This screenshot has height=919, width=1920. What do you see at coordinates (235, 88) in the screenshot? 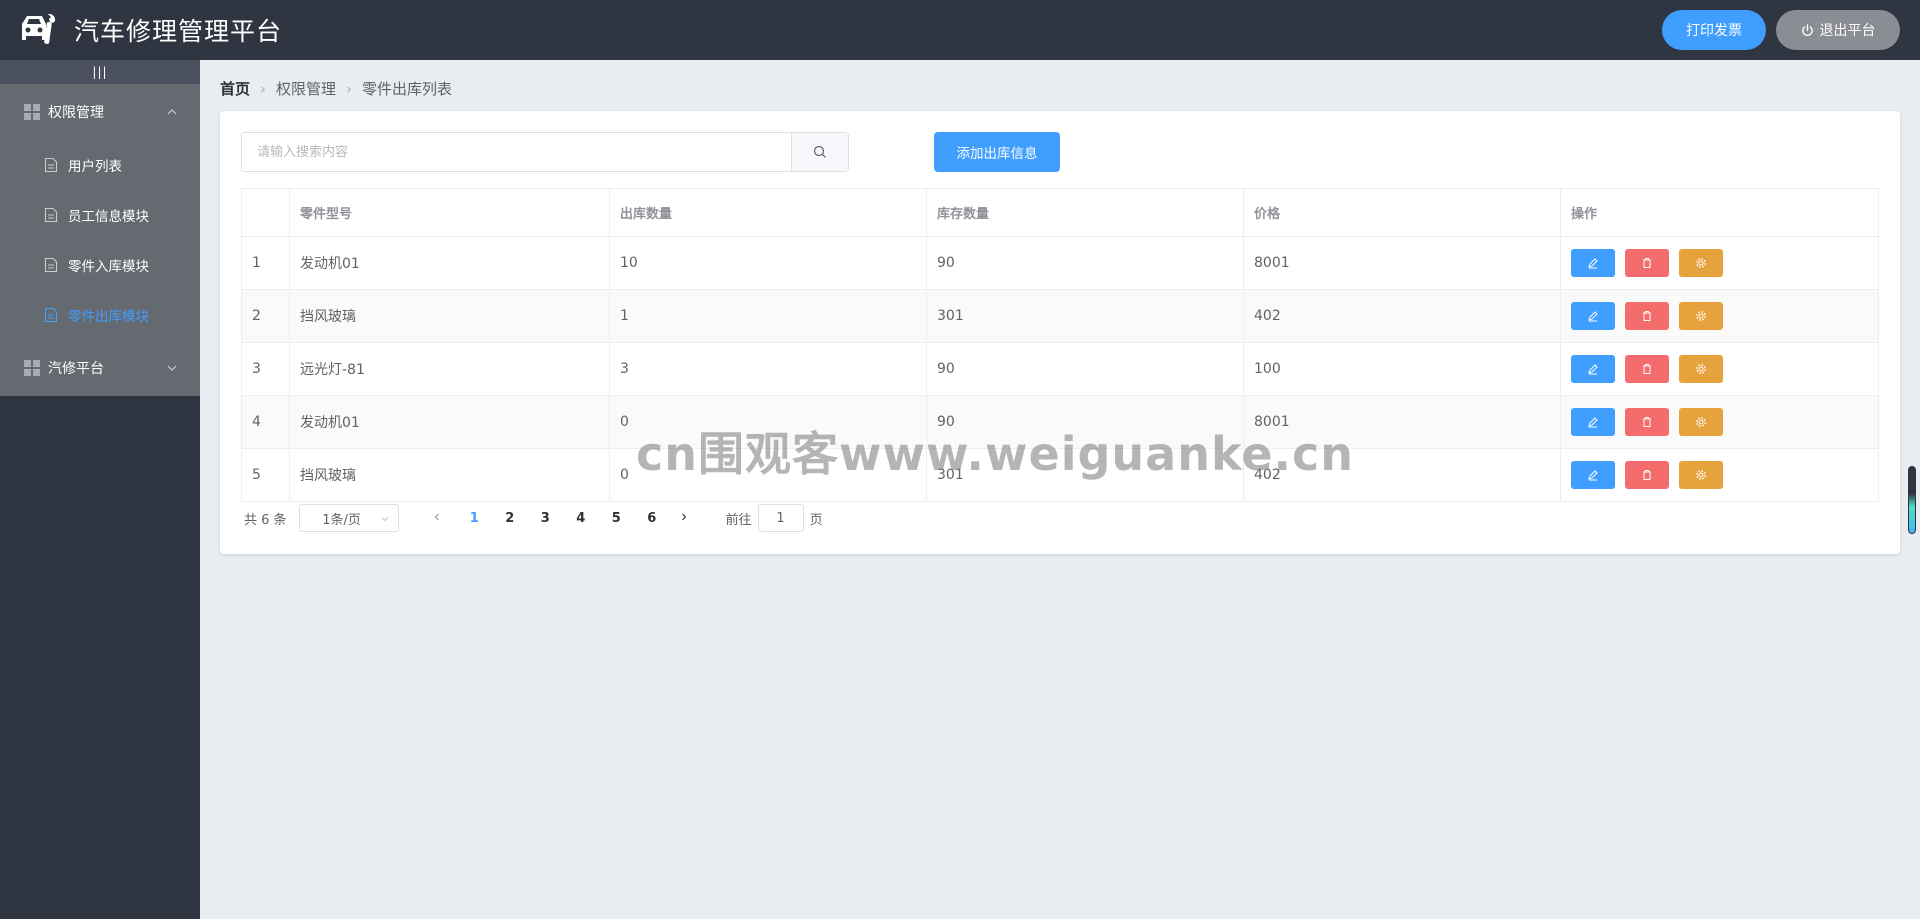
I see `breadcrumb-home: 首页` at bounding box center [235, 88].